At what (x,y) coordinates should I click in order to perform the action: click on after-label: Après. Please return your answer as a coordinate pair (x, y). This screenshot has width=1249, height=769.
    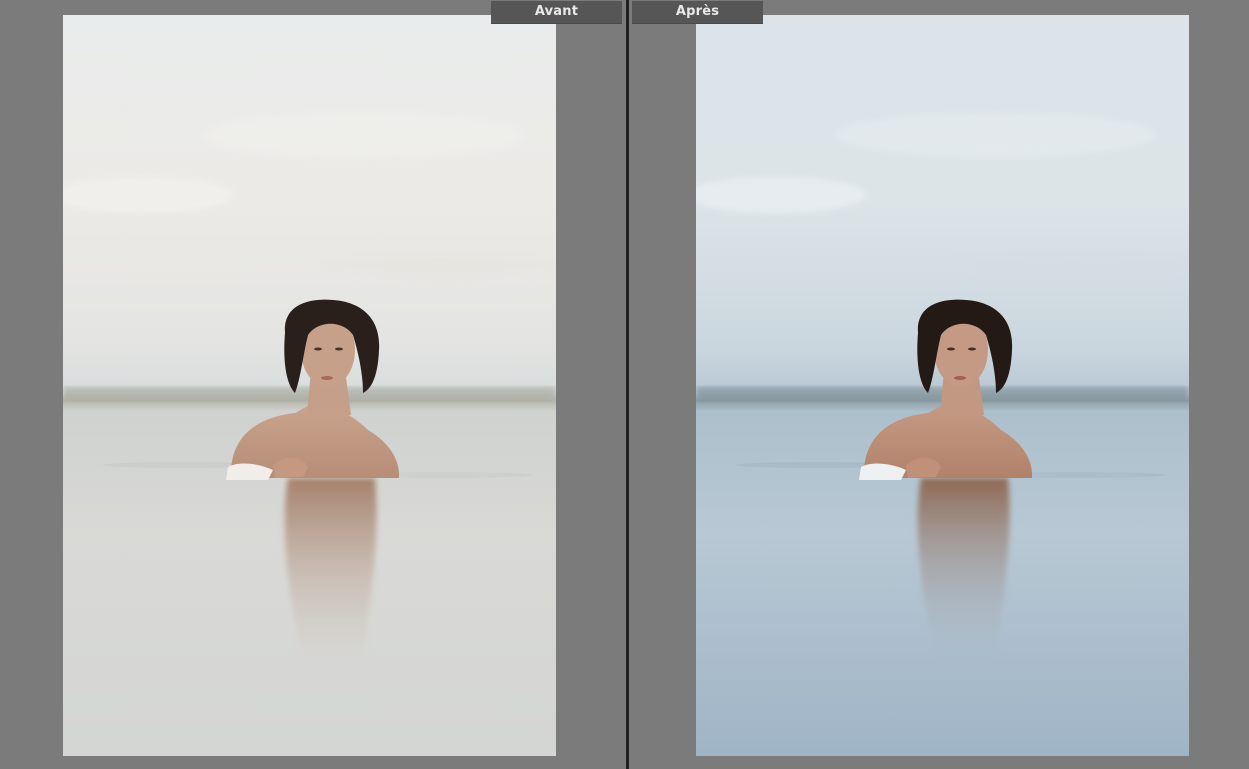
    Looking at the image, I should click on (697, 12).